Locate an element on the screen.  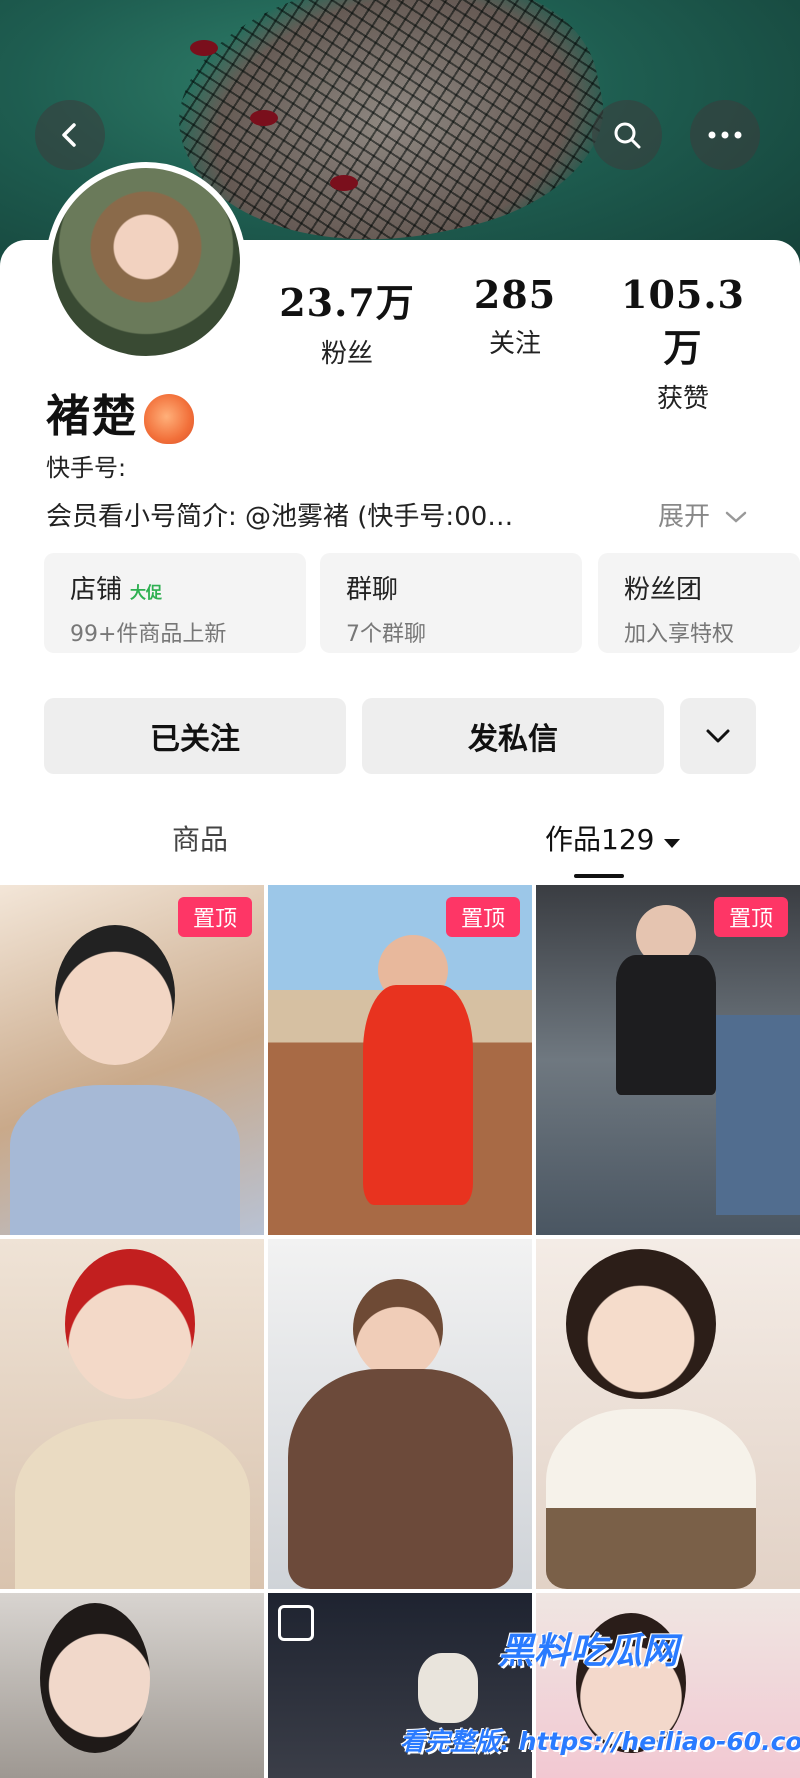
thumbnail-seat is located at coordinates (758, 1115).